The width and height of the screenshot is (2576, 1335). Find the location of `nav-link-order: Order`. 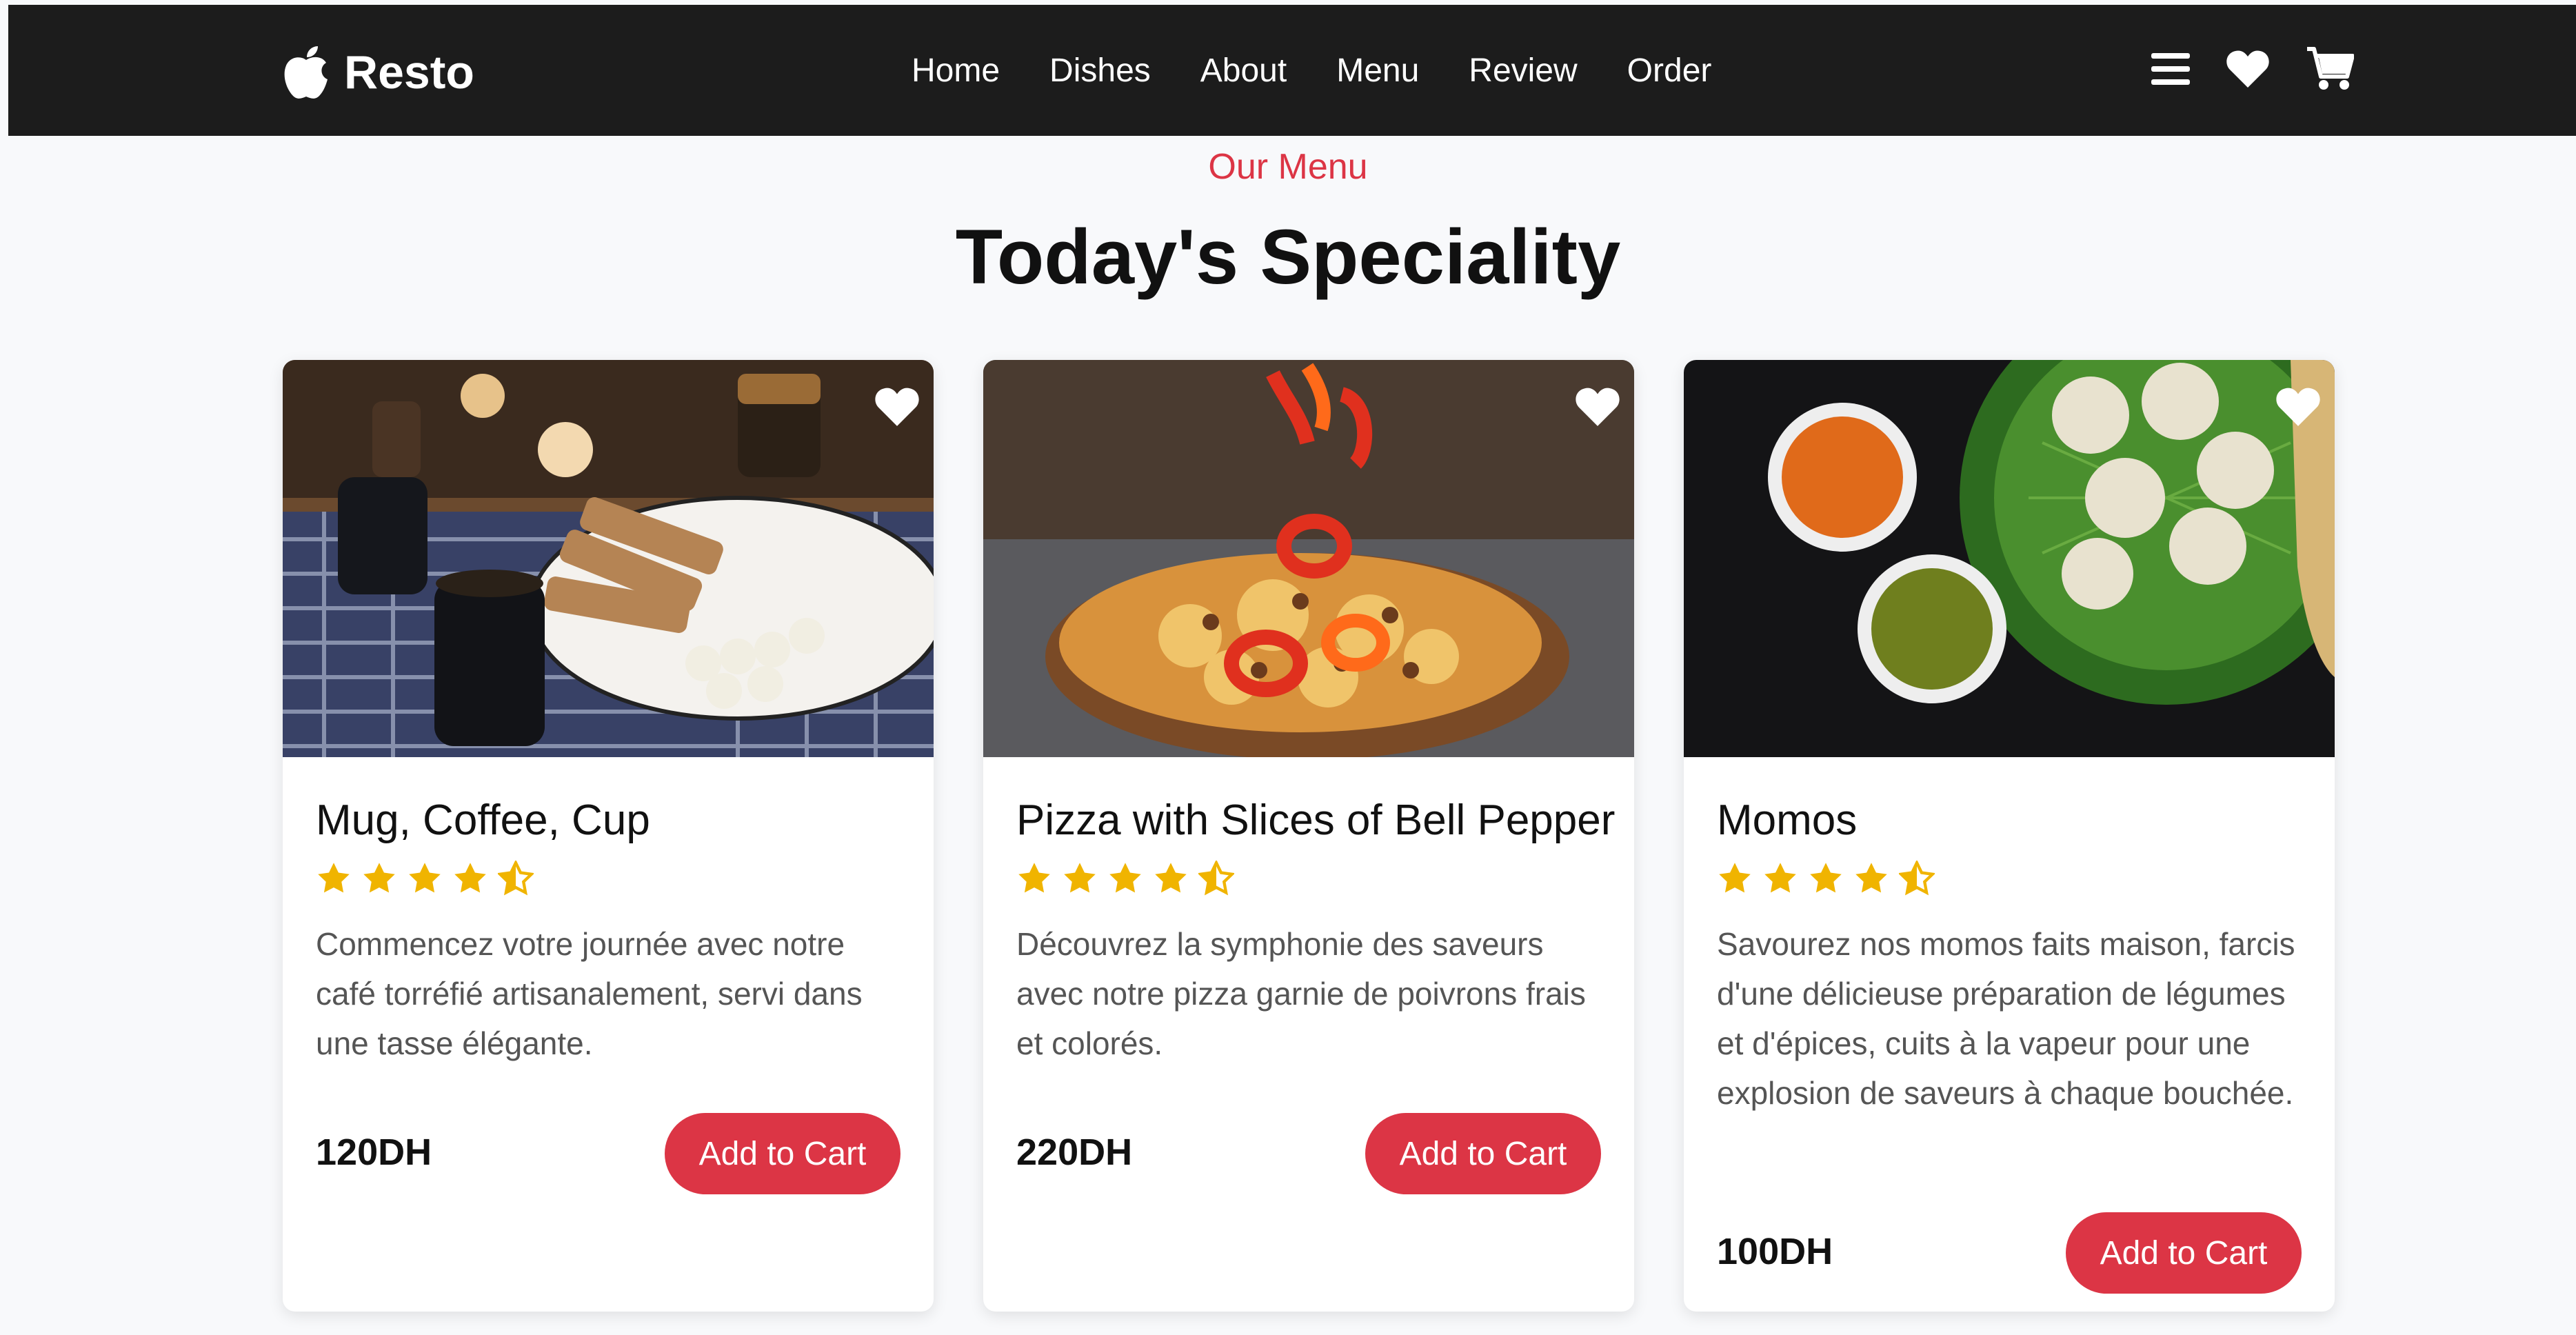

nav-link-order: Order is located at coordinates (1669, 71).